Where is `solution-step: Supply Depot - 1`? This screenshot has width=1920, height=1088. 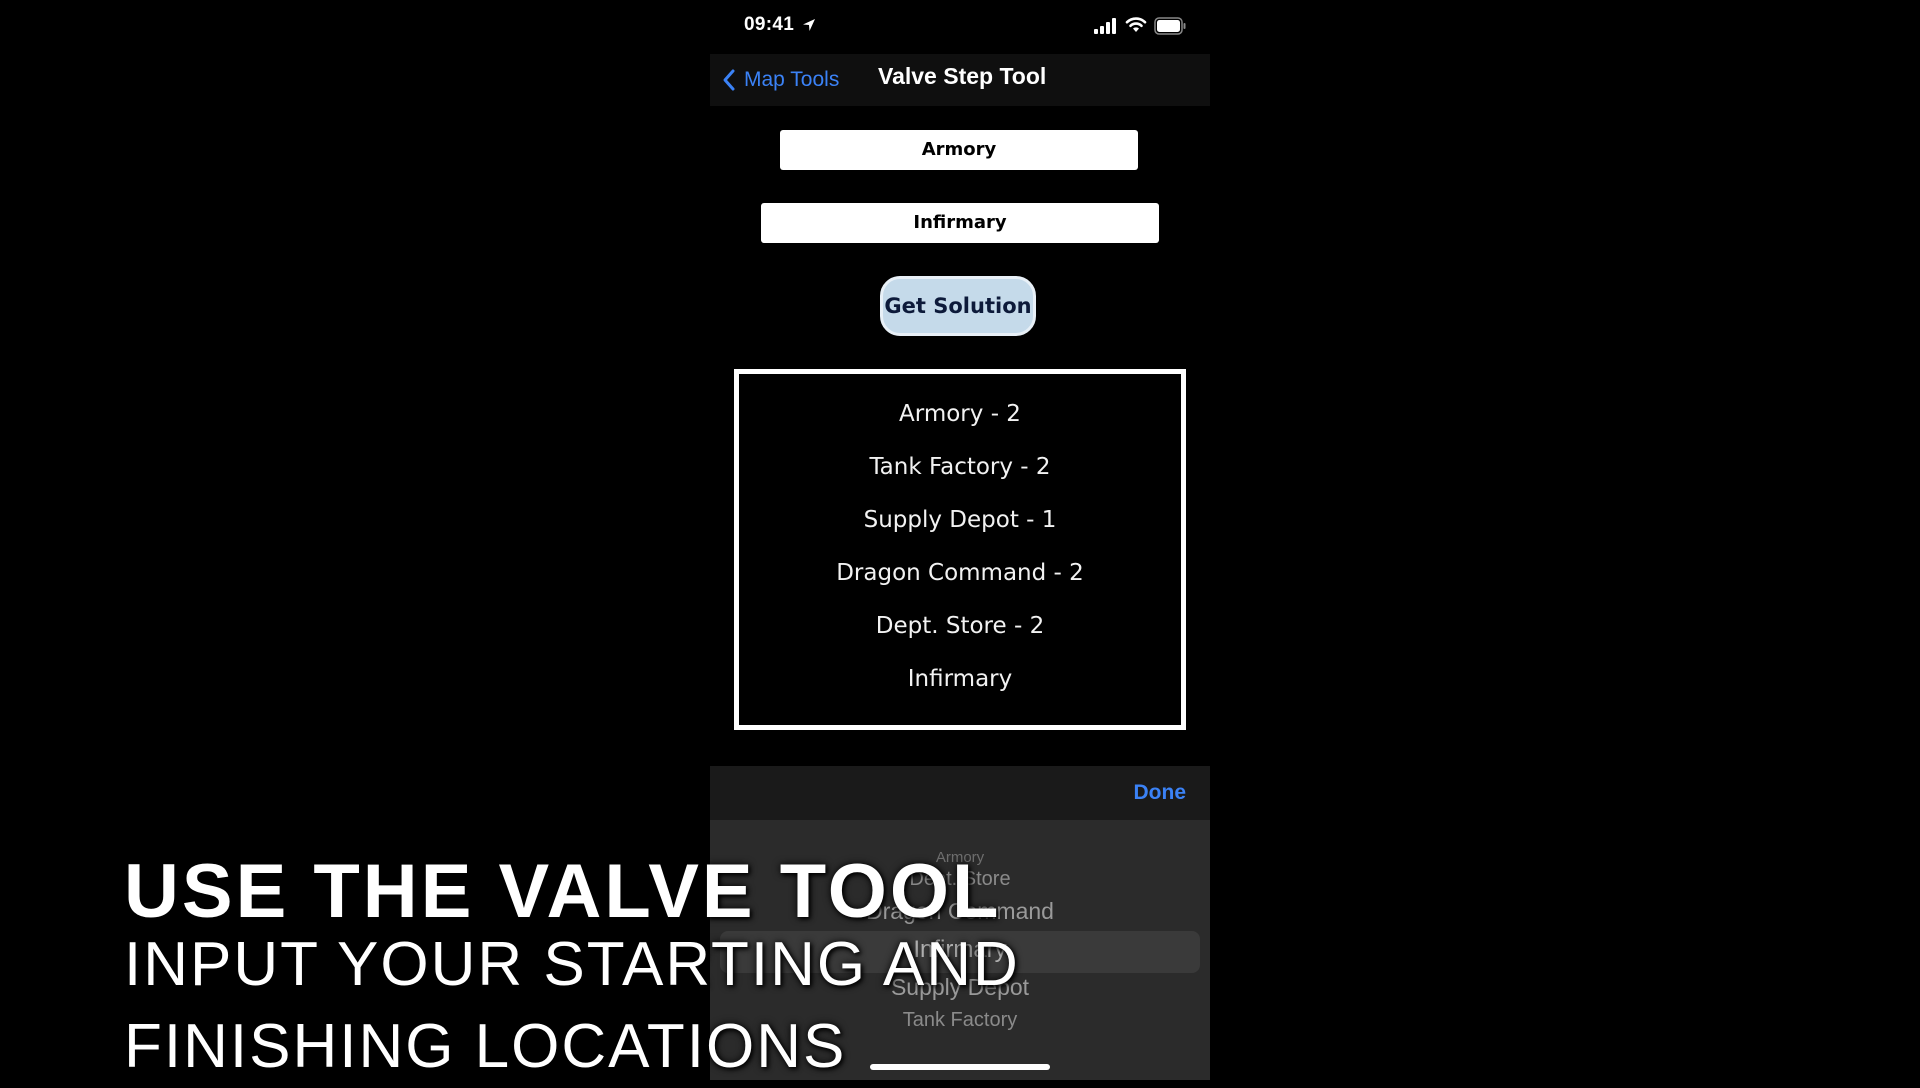
solution-step: Supply Depot - 1 is located at coordinates (960, 520).